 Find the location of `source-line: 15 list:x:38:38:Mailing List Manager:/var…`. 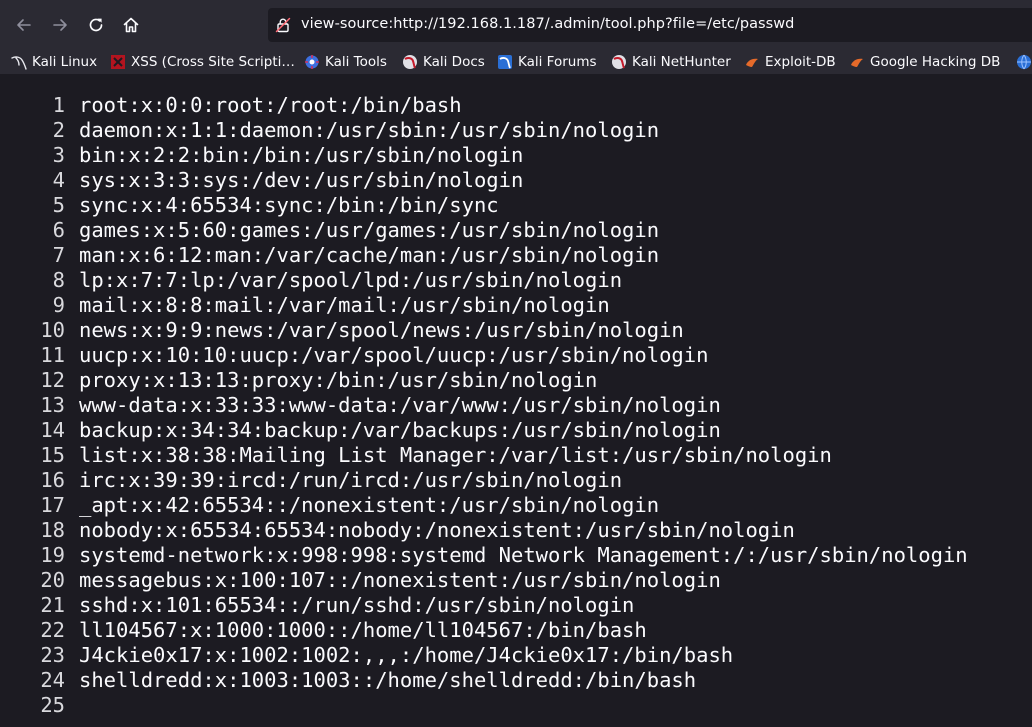

source-line: 15 list:x:38:38:Mailing List Manager:/var… is located at coordinates (516, 455).